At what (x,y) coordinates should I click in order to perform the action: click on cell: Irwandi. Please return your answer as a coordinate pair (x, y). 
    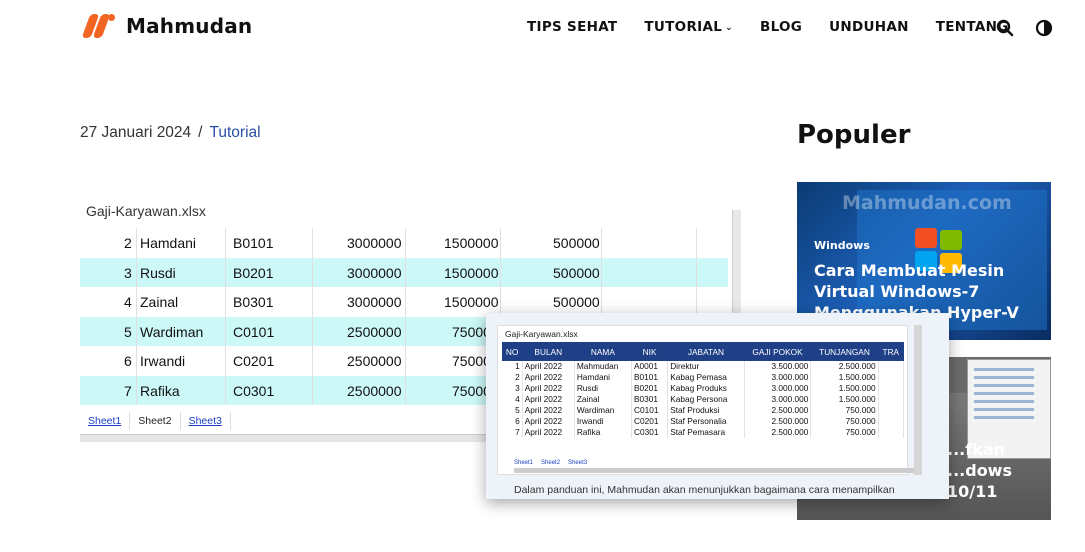
    Looking at the image, I should click on (603, 421).